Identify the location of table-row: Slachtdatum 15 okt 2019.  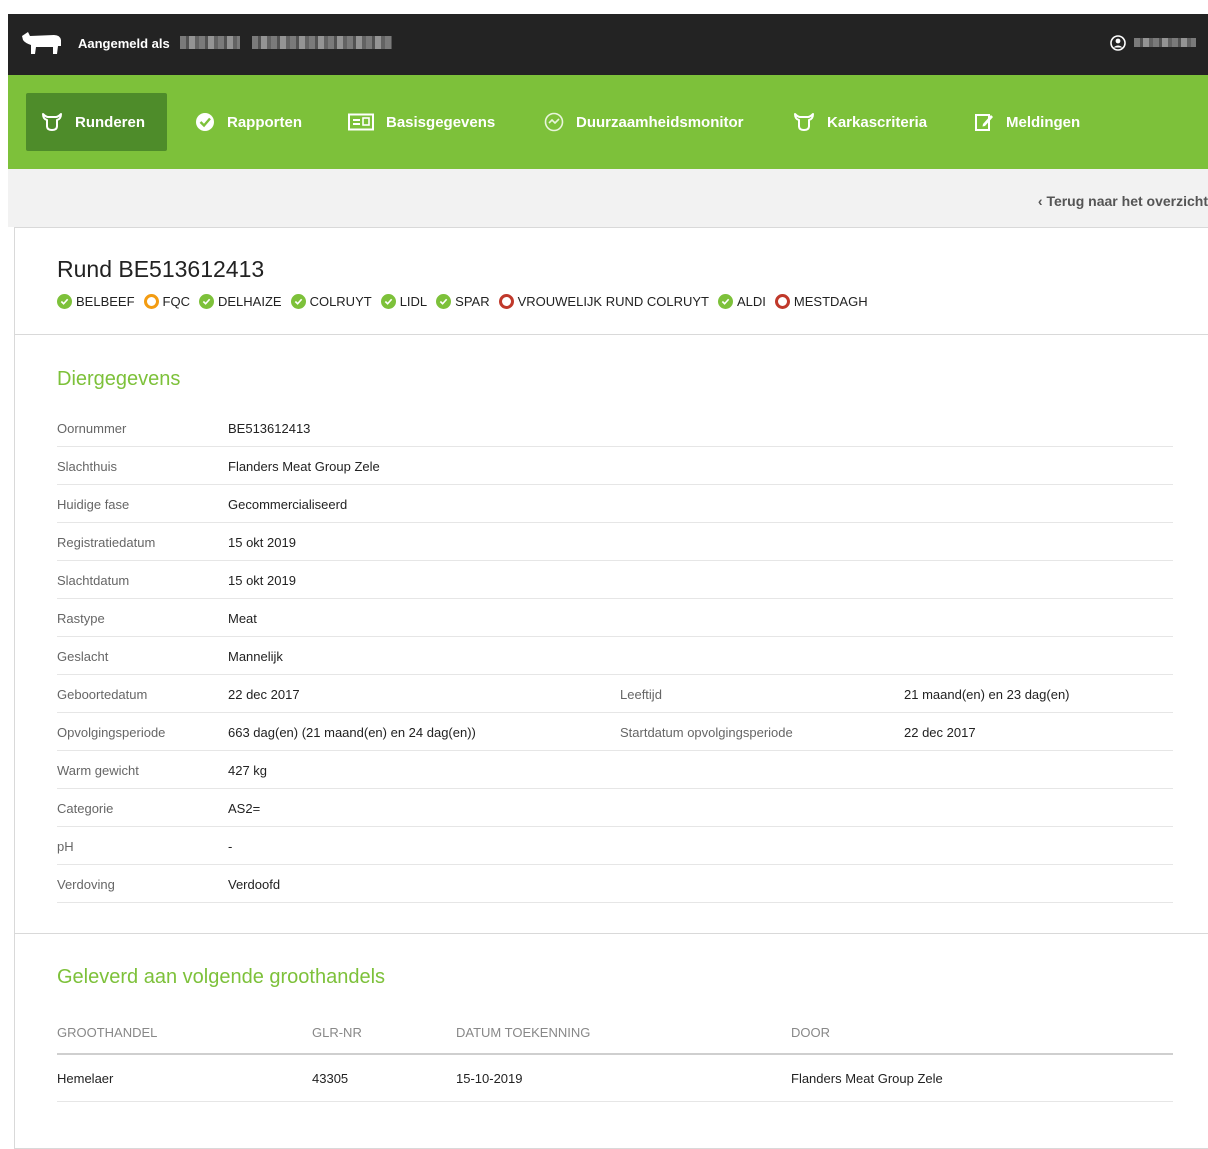
(615, 580).